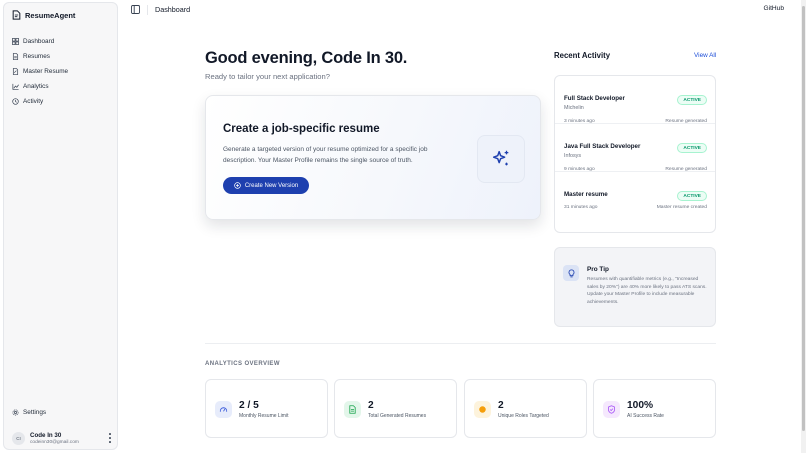 The image size is (806, 453). Describe the element at coordinates (460, 343) in the screenshot. I see `section-divider` at that location.